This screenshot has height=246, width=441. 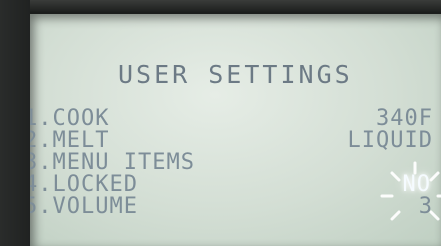 What do you see at coordinates (15, 123) in the screenshot?
I see `device-bezel-left` at bounding box center [15, 123].